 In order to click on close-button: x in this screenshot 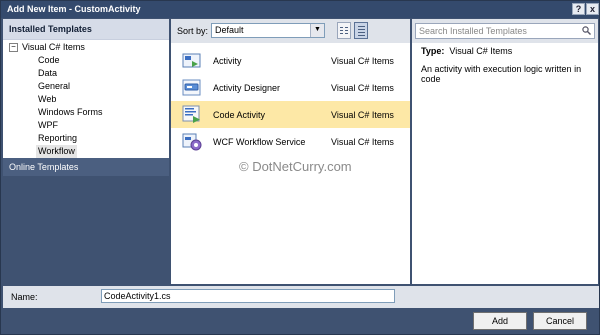, I will do `click(592, 9)`.